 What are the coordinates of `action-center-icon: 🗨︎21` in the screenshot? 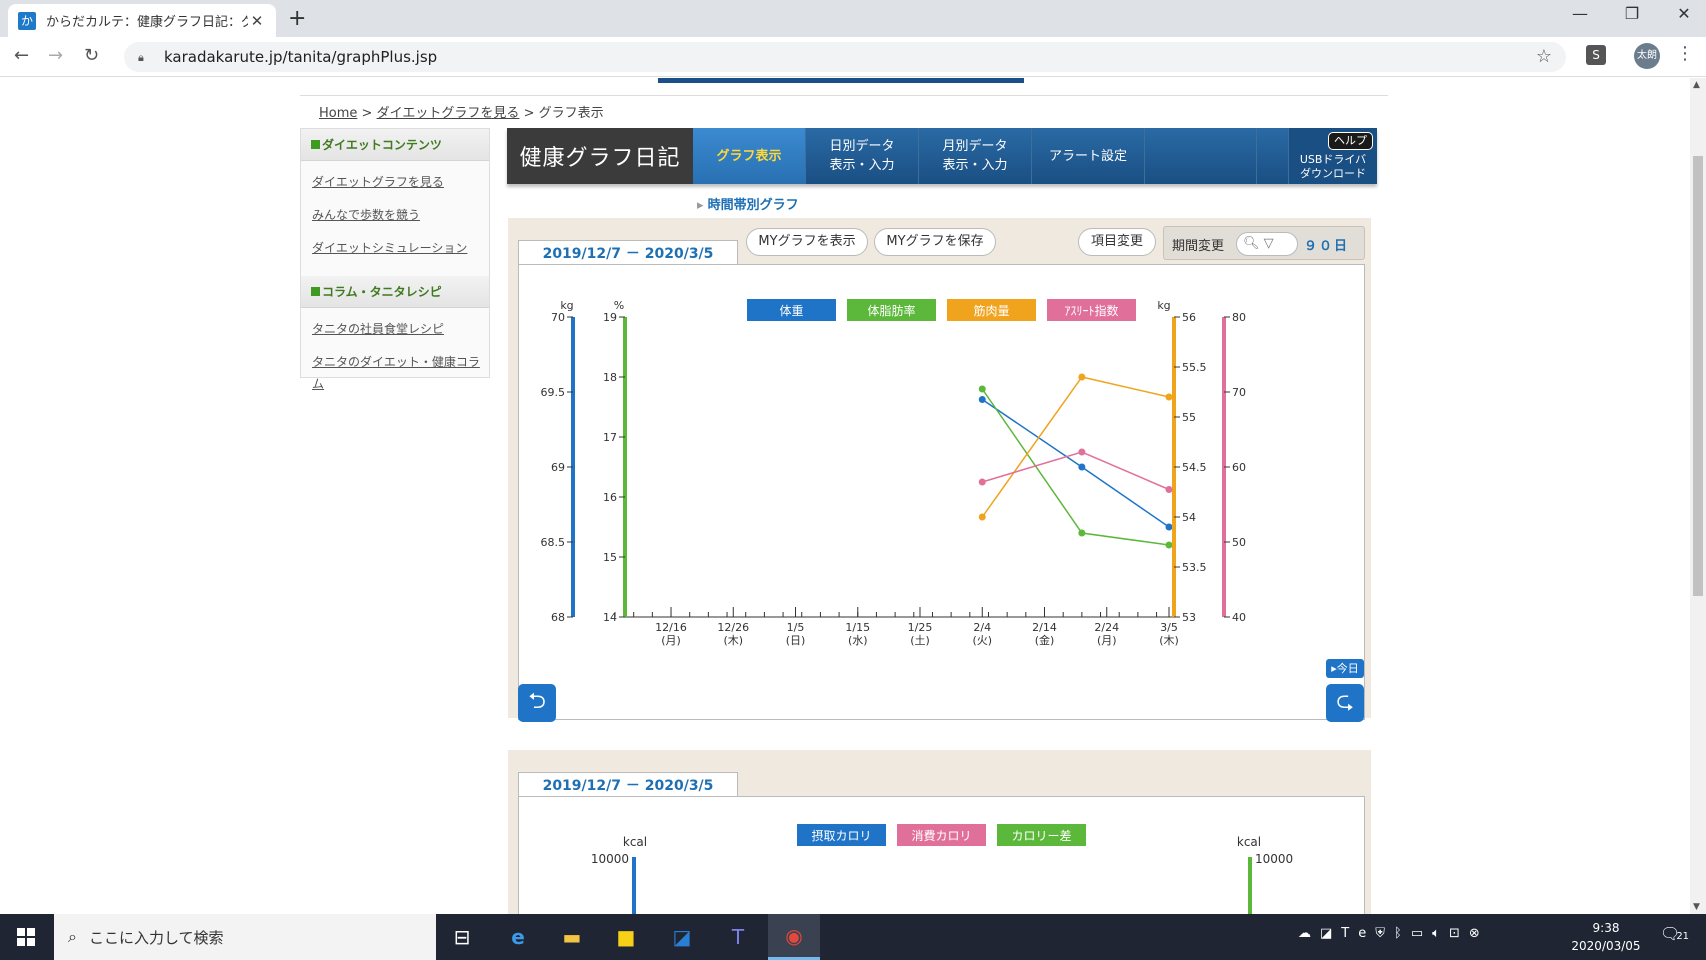 It's located at (1674, 933).